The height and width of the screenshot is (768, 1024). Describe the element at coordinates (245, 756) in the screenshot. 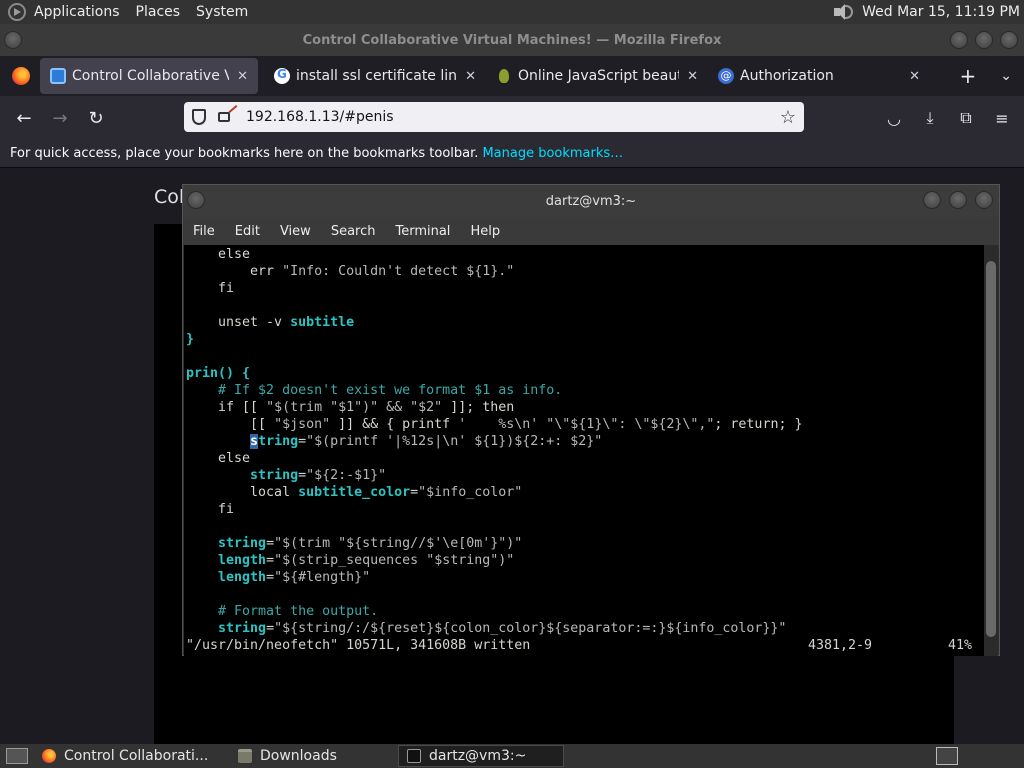

I see `folder-icon` at that location.